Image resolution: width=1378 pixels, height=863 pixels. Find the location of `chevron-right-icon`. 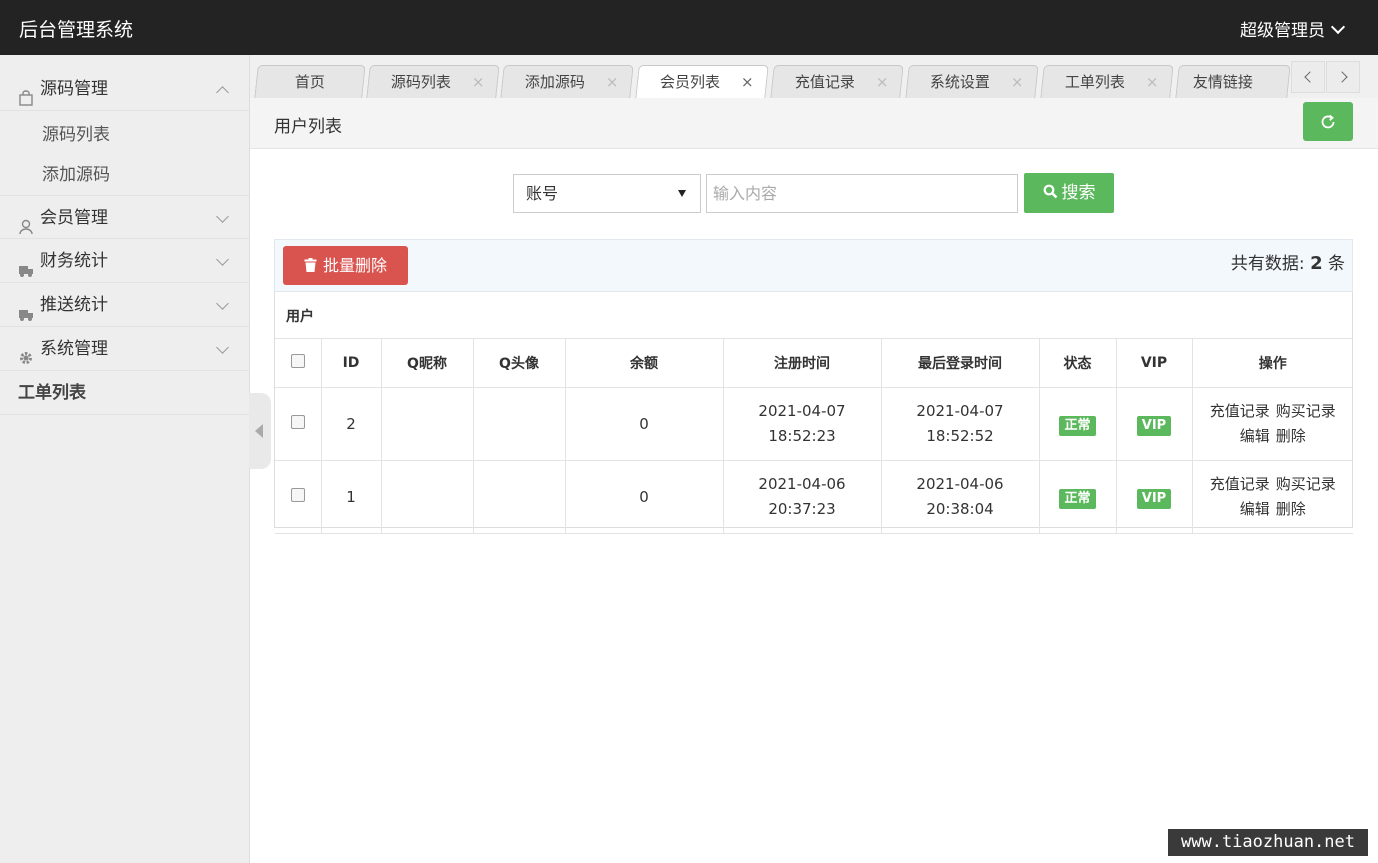

chevron-right-icon is located at coordinates (1342, 77).